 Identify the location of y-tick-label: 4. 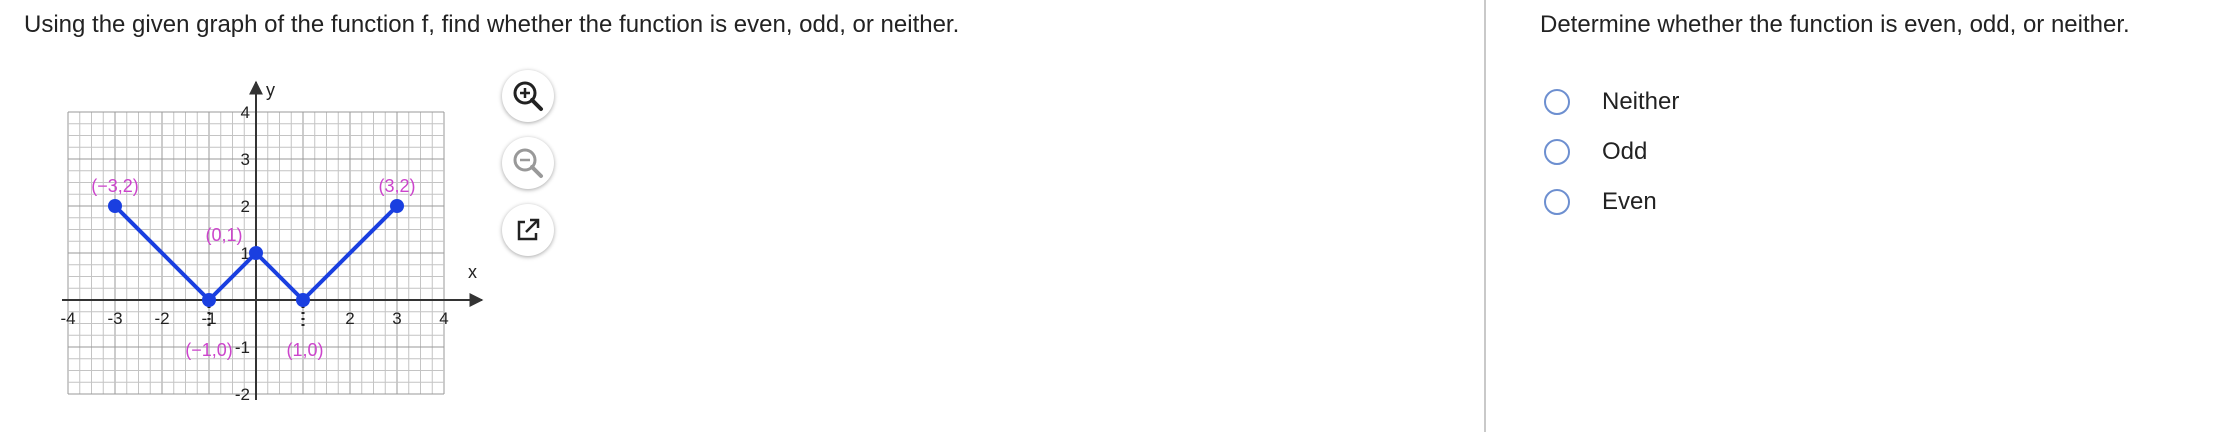
(245, 112).